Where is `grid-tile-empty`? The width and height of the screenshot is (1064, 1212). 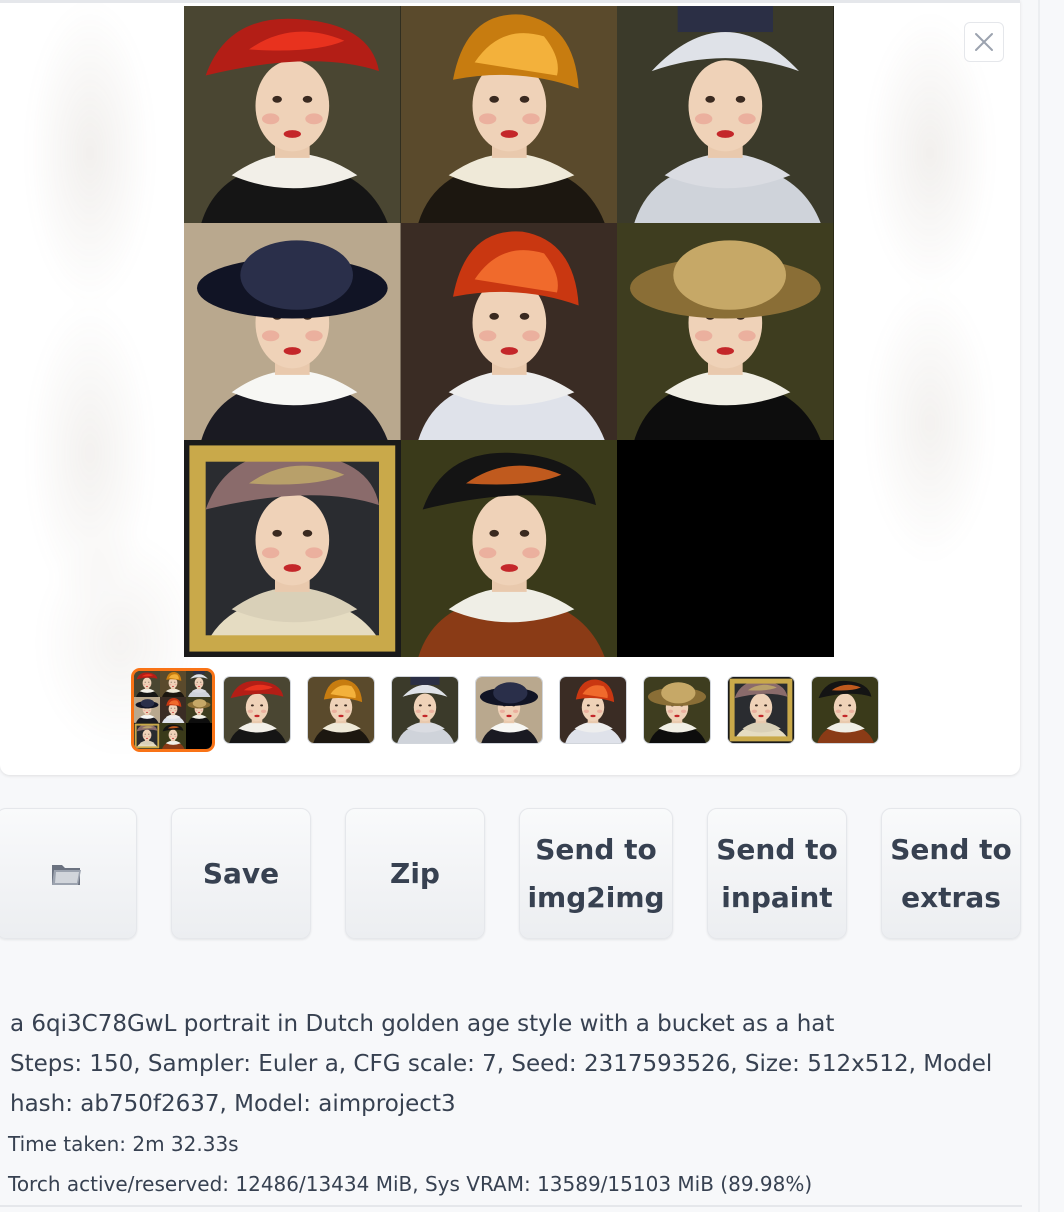
grid-tile-empty is located at coordinates (725, 548).